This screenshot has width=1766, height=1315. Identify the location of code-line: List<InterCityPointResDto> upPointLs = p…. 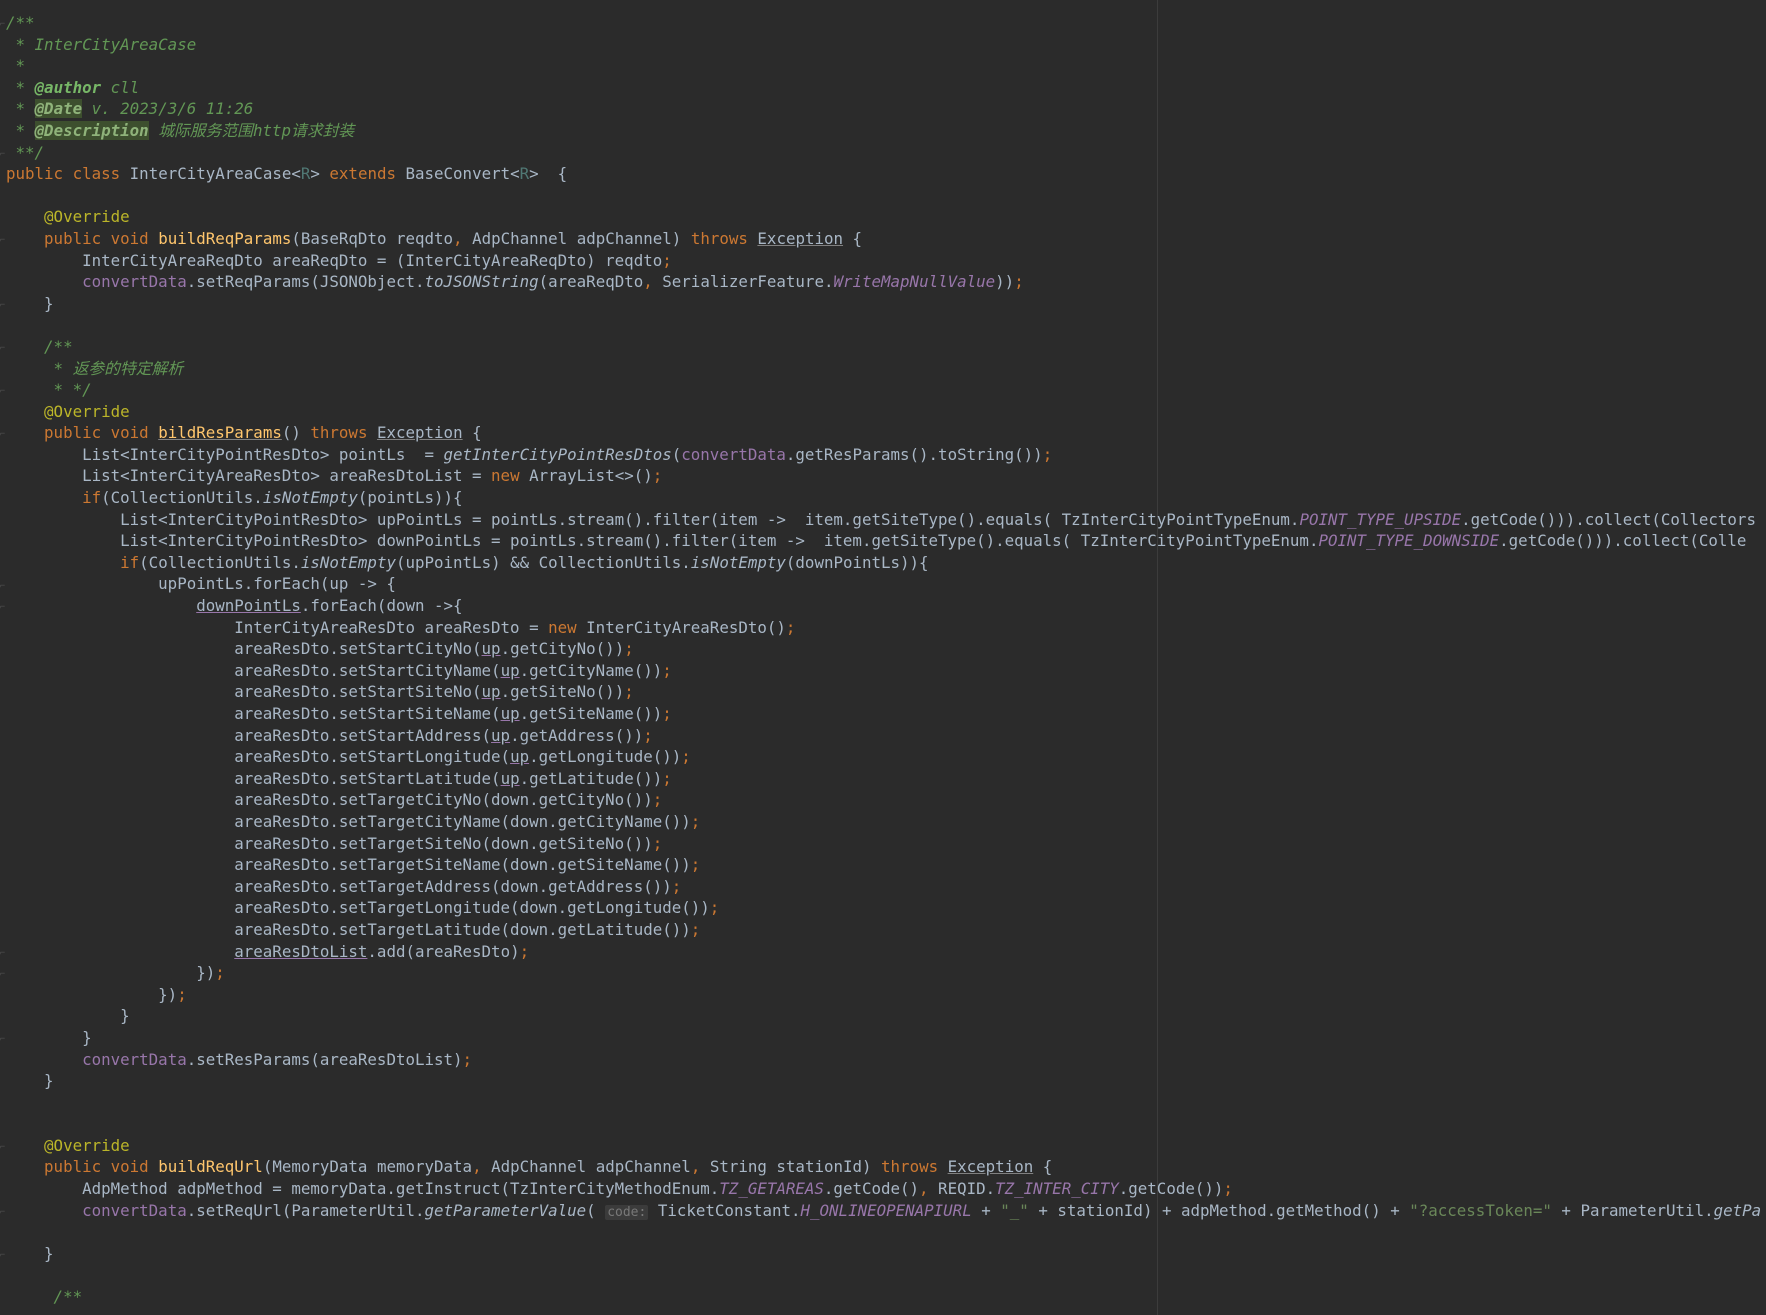
(883, 520).